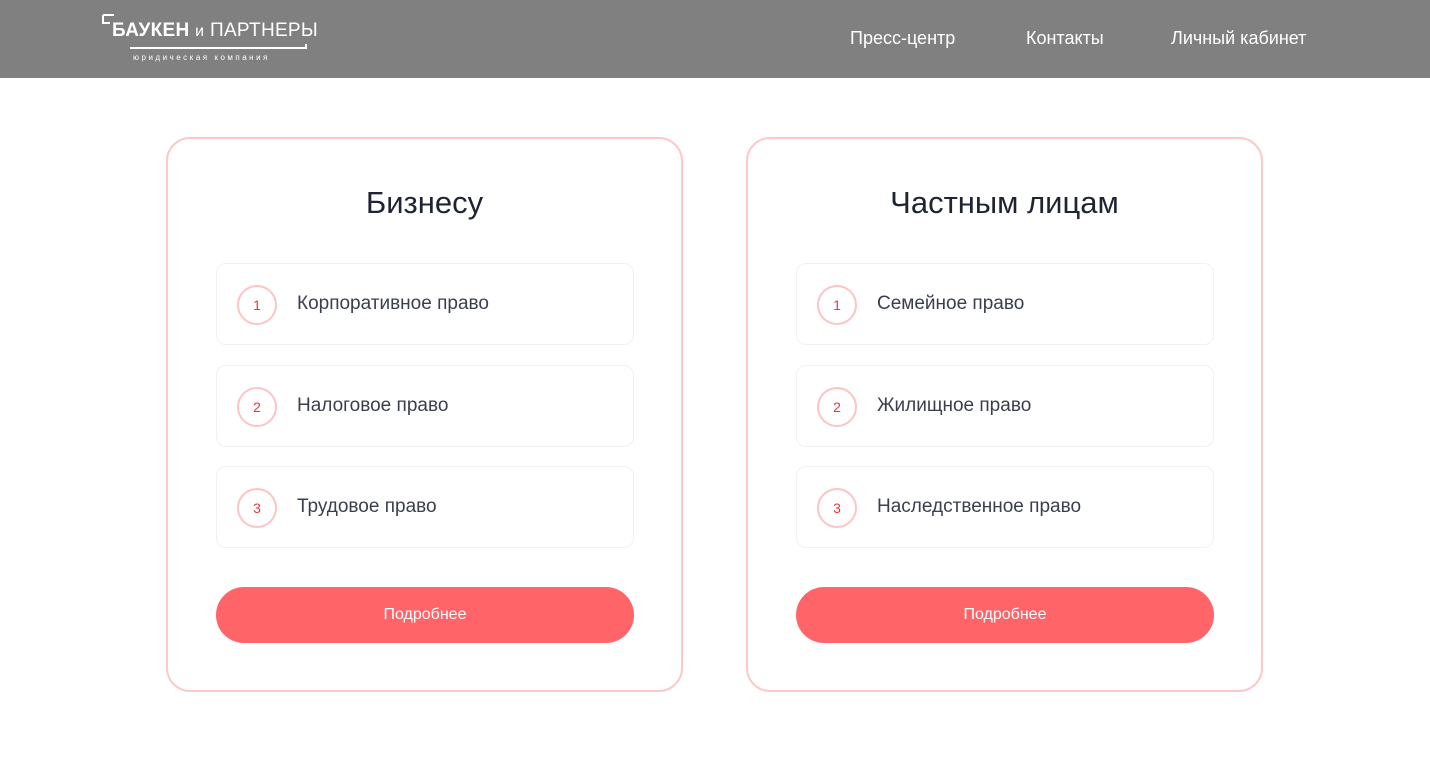 Image resolution: width=1430 pixels, height=776 pixels. What do you see at coordinates (951, 303) in the screenshot?
I see `item-label: Семейное право` at bounding box center [951, 303].